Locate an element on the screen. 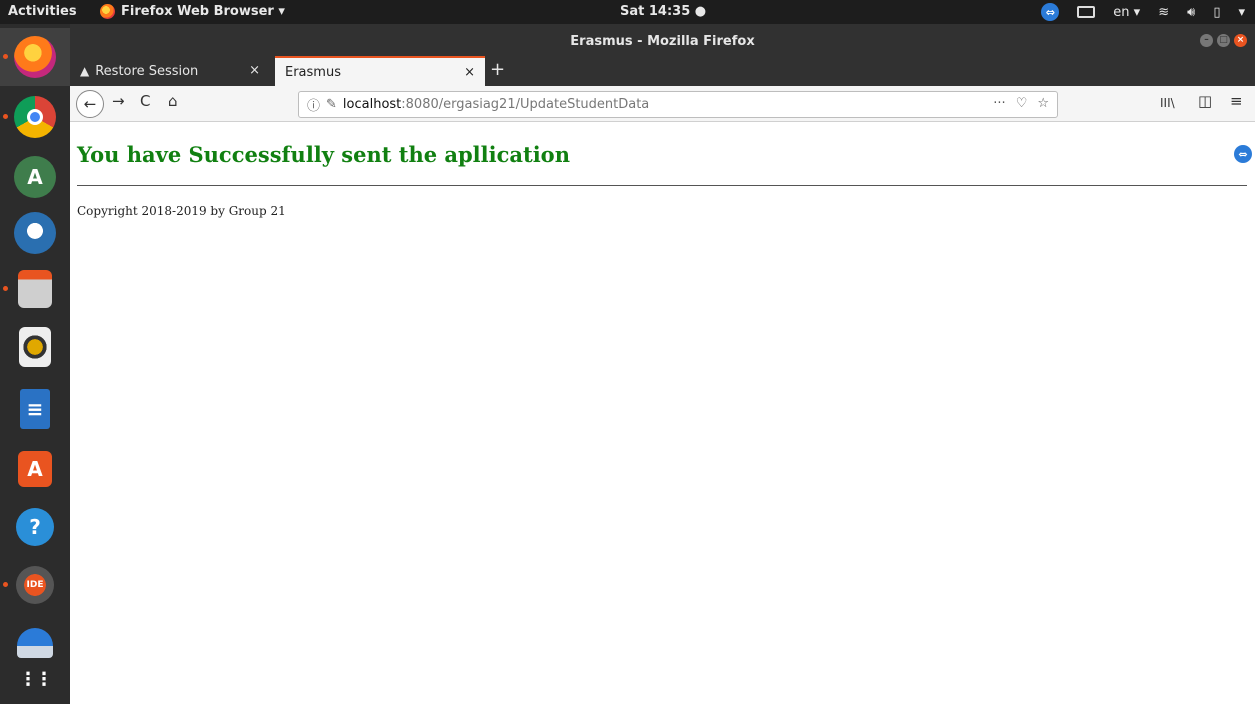  language-indicator: en ▾ is located at coordinates (1126, 12).